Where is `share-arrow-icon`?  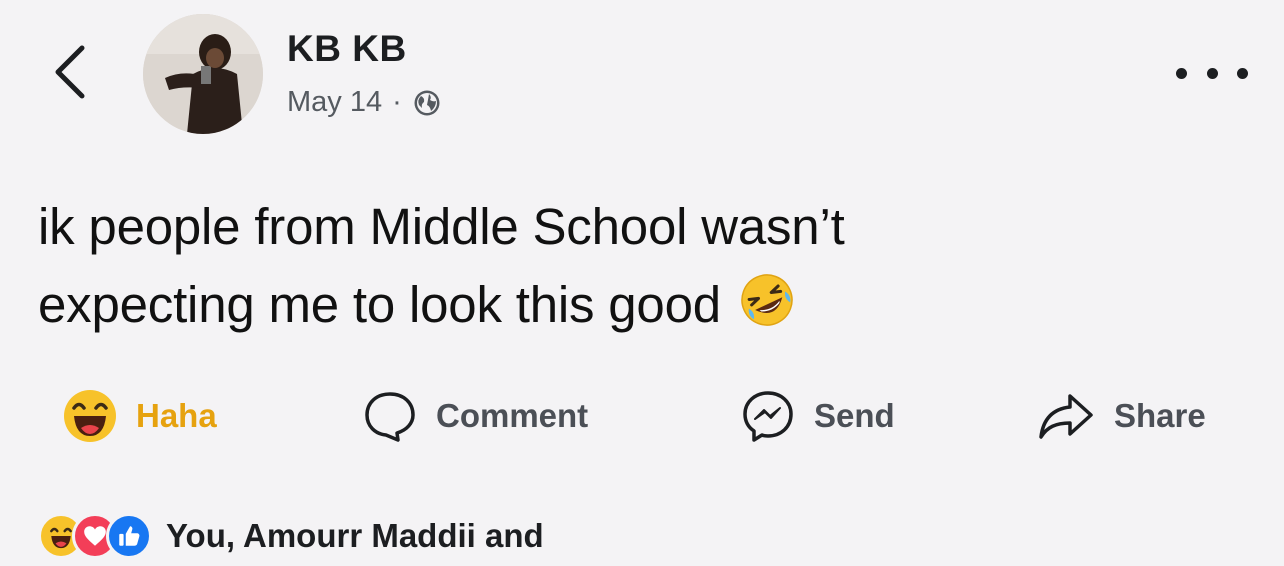 share-arrow-icon is located at coordinates (1066, 416).